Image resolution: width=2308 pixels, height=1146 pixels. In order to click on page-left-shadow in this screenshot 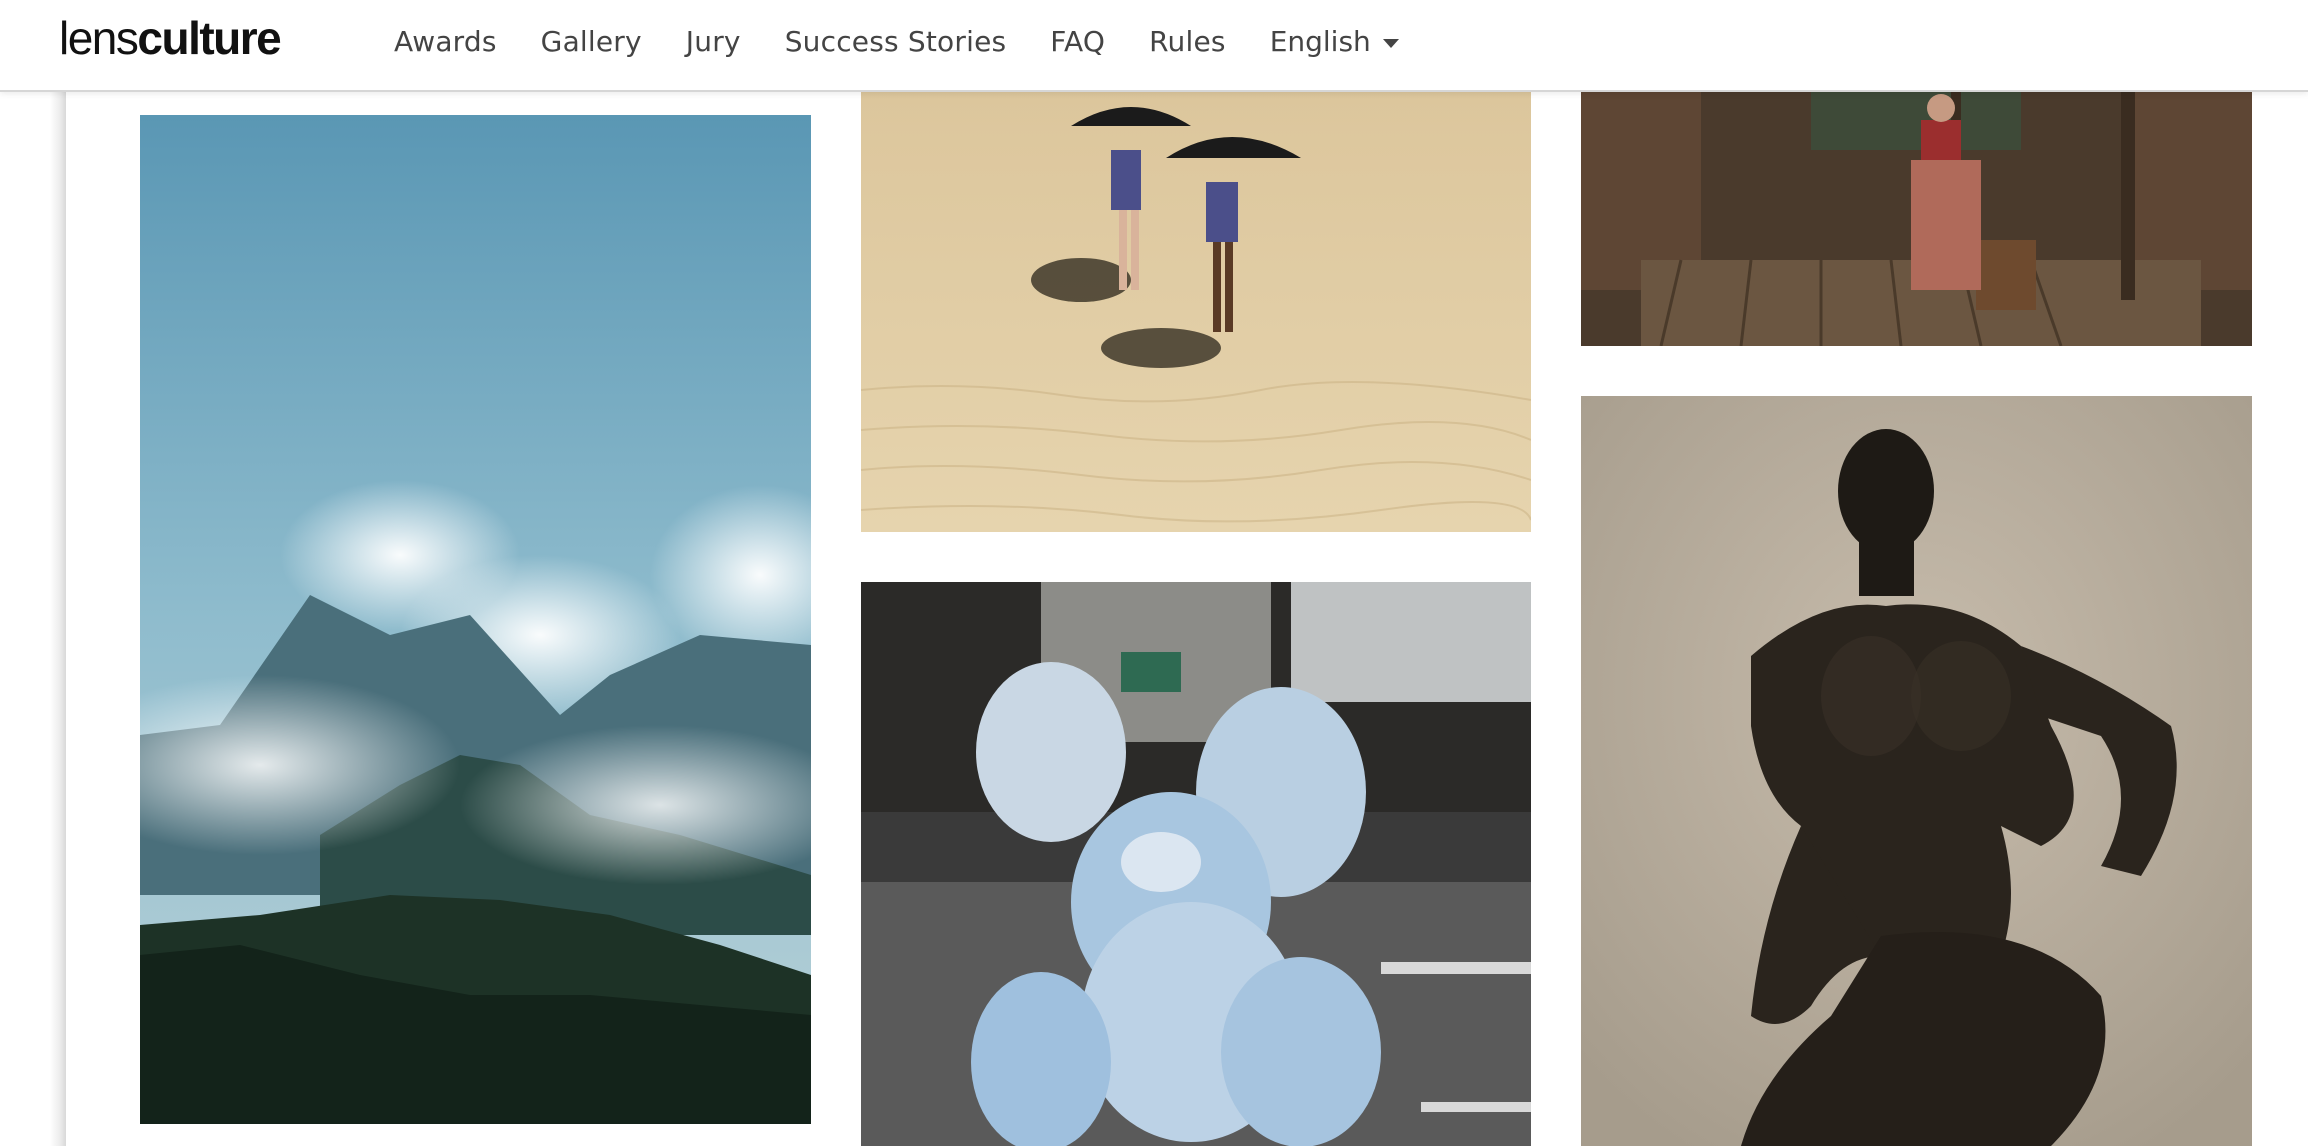, I will do `click(33, 573)`.